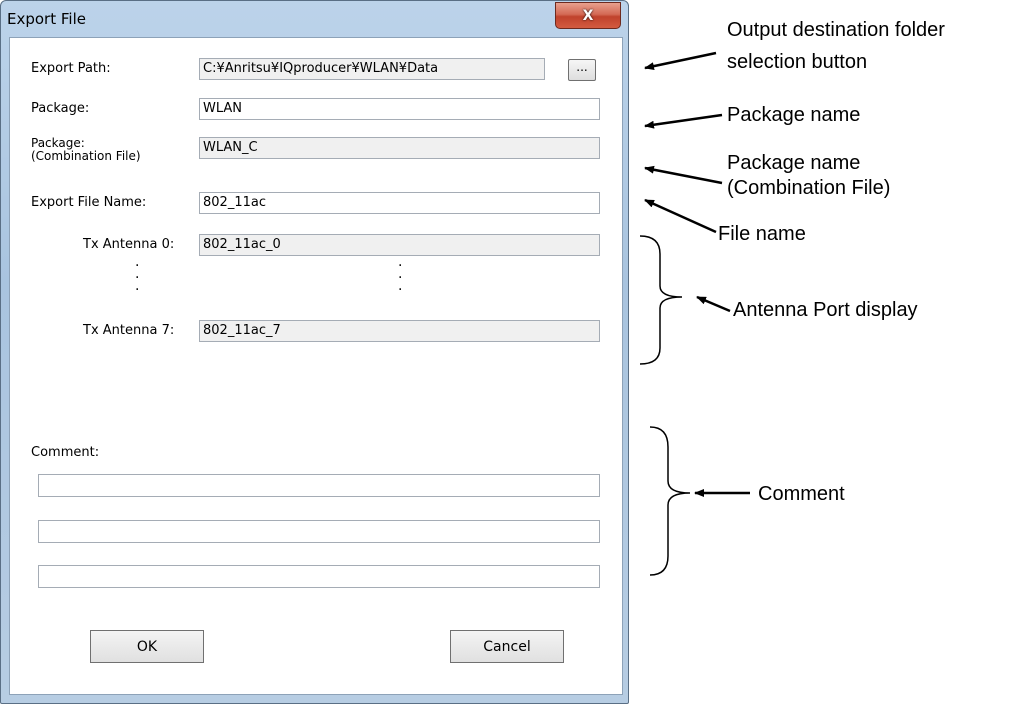  What do you see at coordinates (694, 313) in the screenshot?
I see `annotation-overlay` at bounding box center [694, 313].